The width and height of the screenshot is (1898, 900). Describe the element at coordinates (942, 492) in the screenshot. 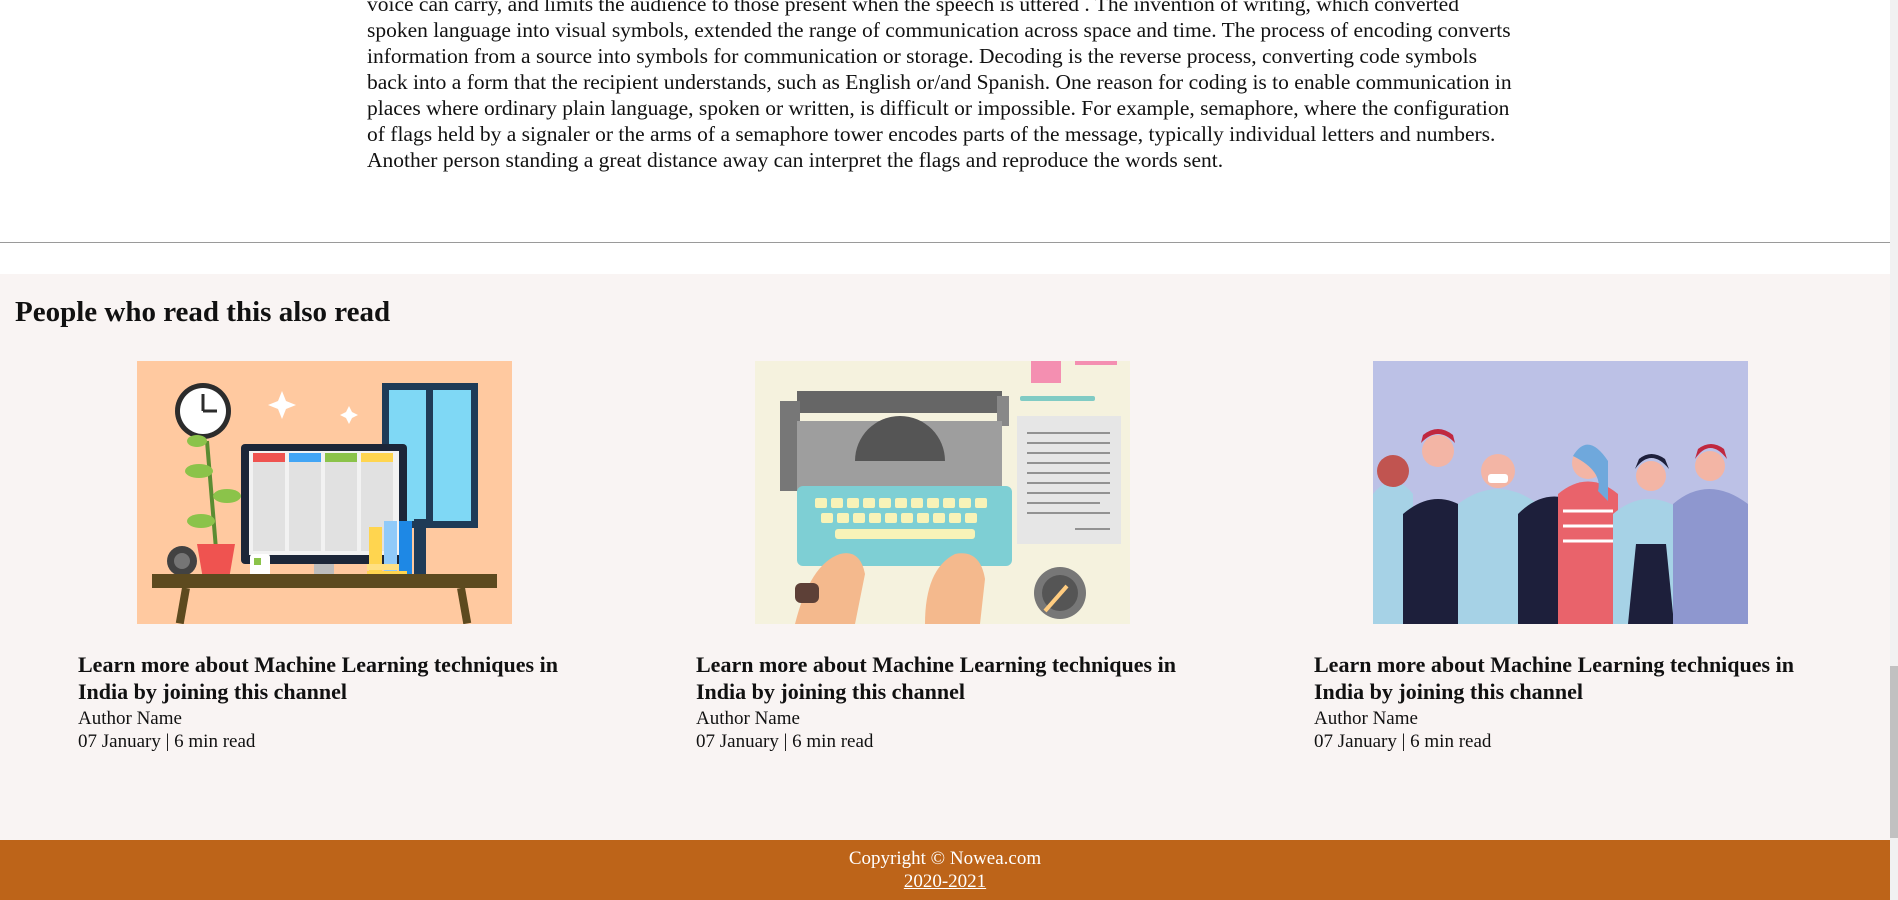

I see `typewriter-illustration` at that location.